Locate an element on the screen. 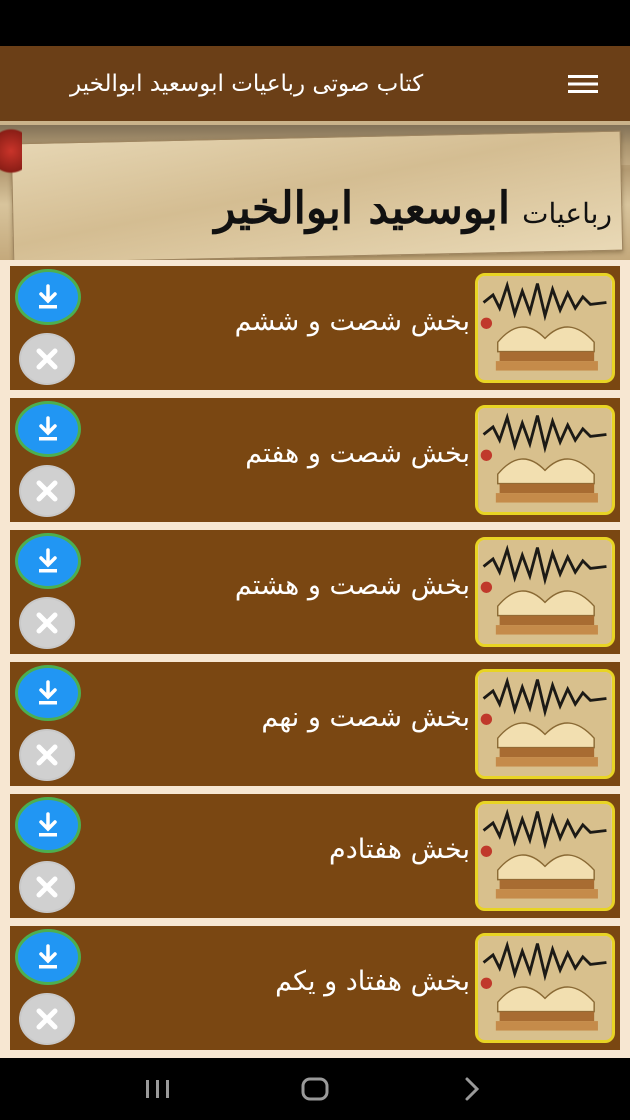  back-chevron-icon is located at coordinates (472, 1089).